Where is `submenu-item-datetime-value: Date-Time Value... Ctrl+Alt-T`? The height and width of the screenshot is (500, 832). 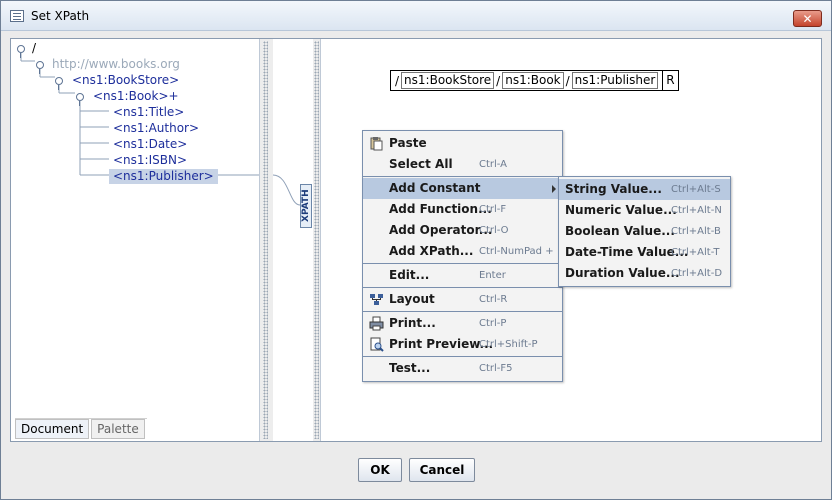 submenu-item-datetime-value: Date-Time Value... Ctrl+Alt-T is located at coordinates (644, 252).